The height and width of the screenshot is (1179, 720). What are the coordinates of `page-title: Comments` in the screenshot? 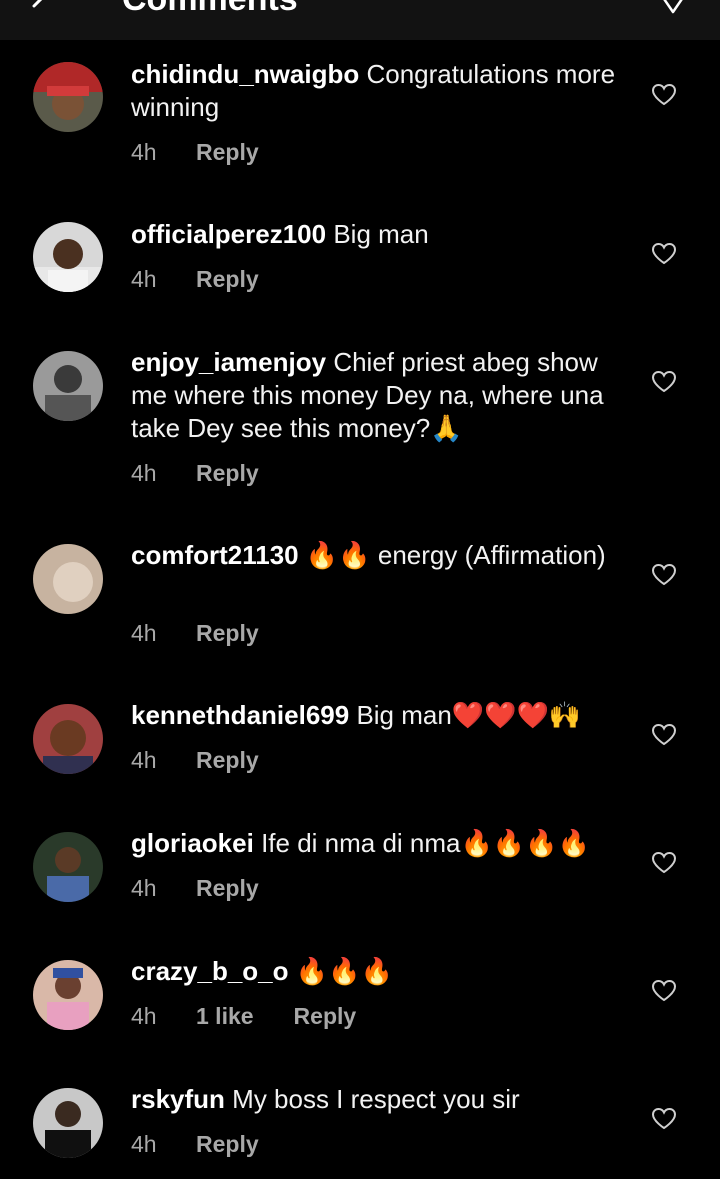 It's located at (210, 9).